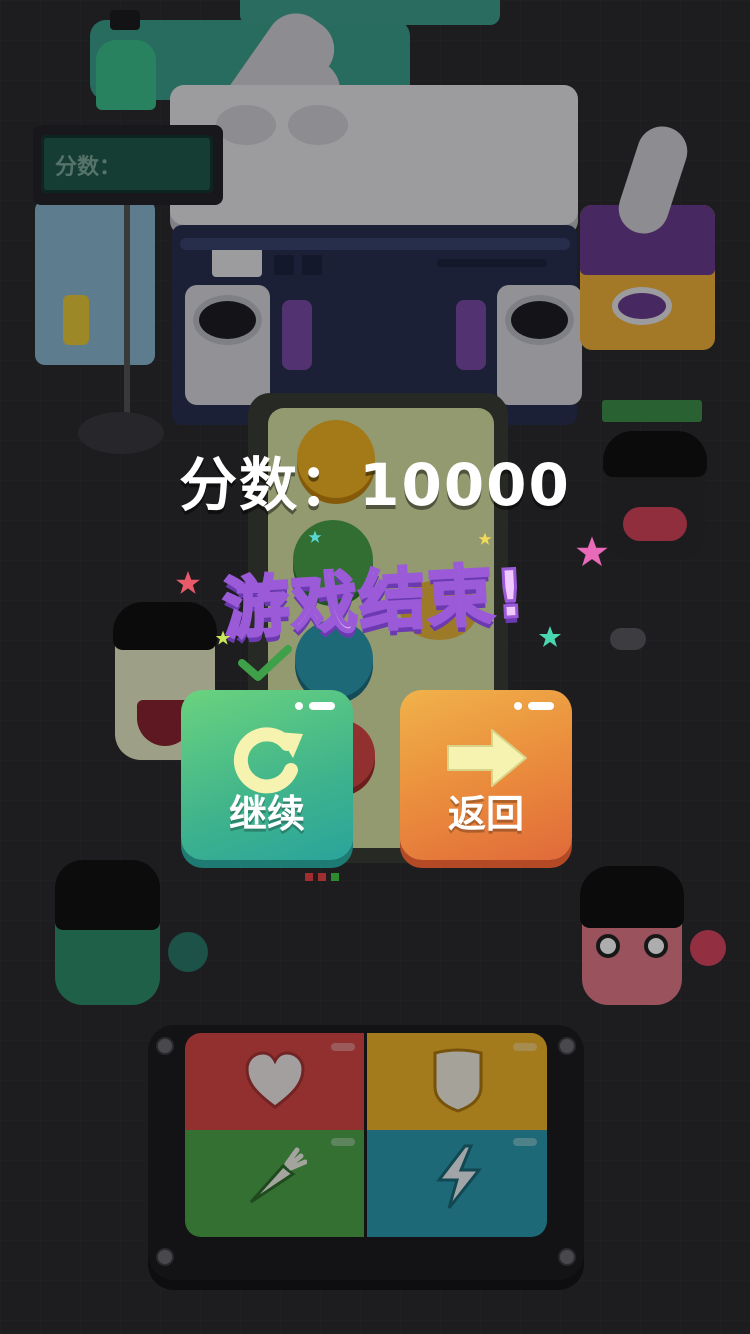 The image size is (750, 1334). Describe the element at coordinates (335, 877) in the screenshot. I see `console-led-green` at that location.